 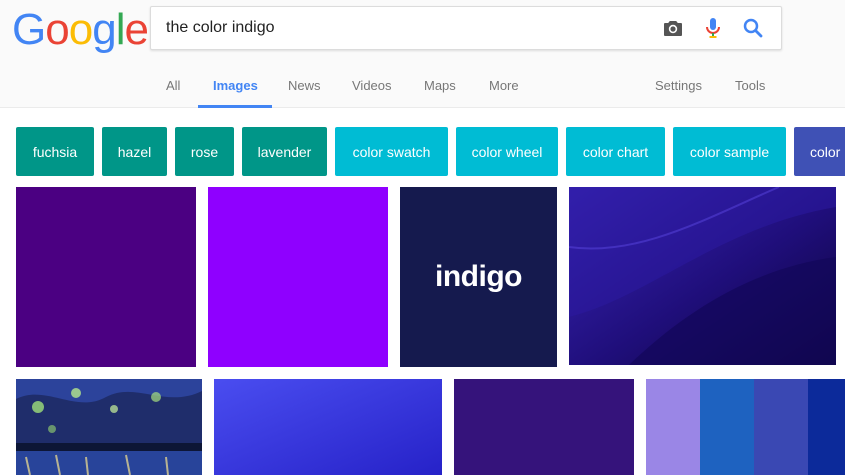 I want to click on tile-caption: indigo, so click(x=478, y=276).